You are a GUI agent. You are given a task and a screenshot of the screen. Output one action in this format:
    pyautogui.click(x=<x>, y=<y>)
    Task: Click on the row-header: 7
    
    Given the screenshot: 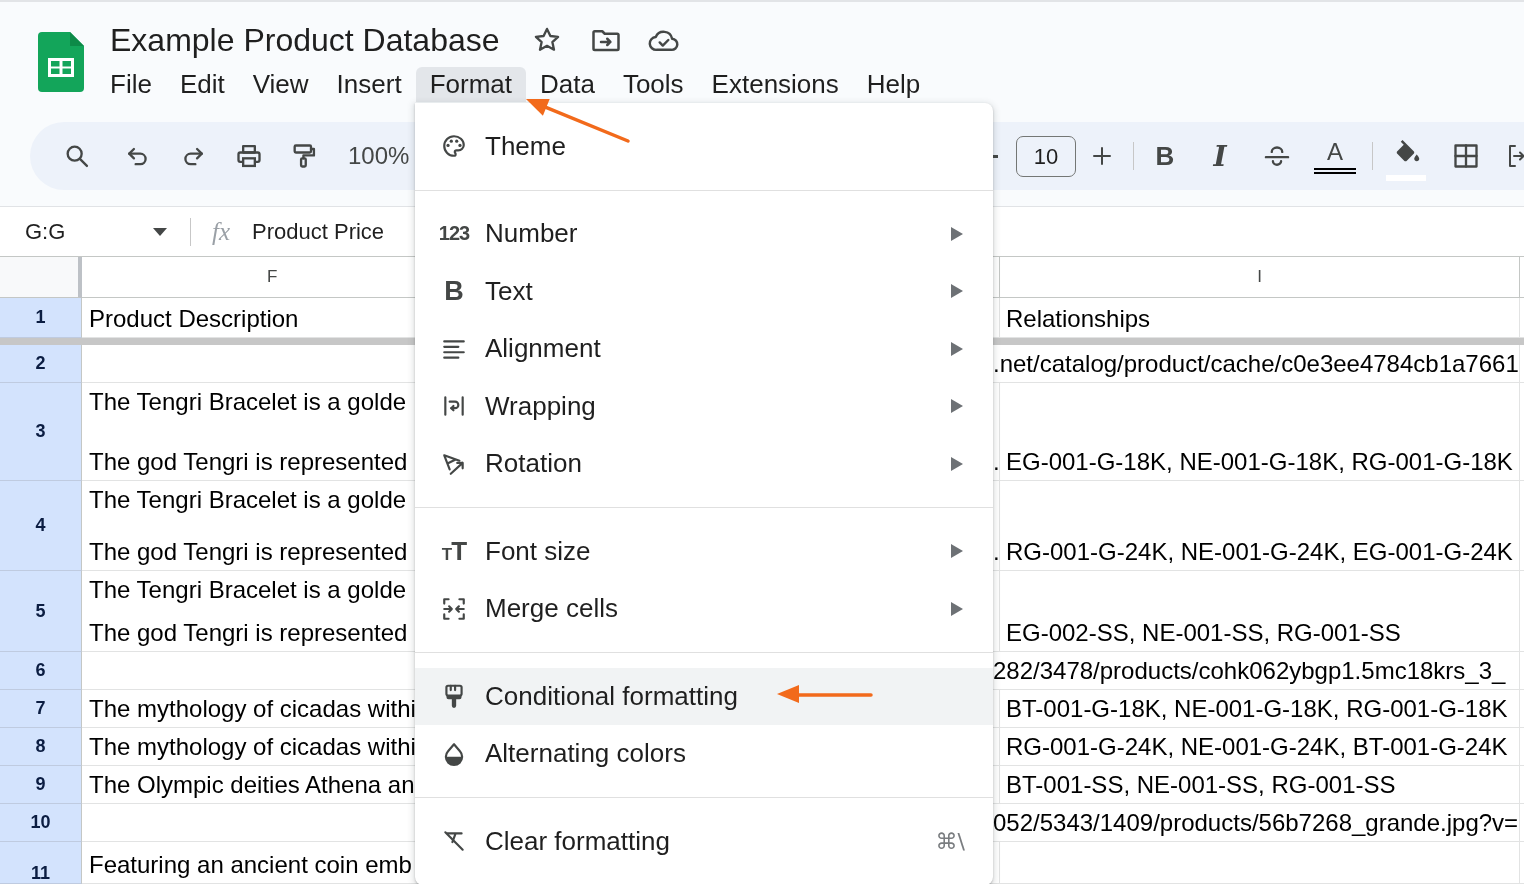 What is the action you would take?
    pyautogui.click(x=41, y=709)
    